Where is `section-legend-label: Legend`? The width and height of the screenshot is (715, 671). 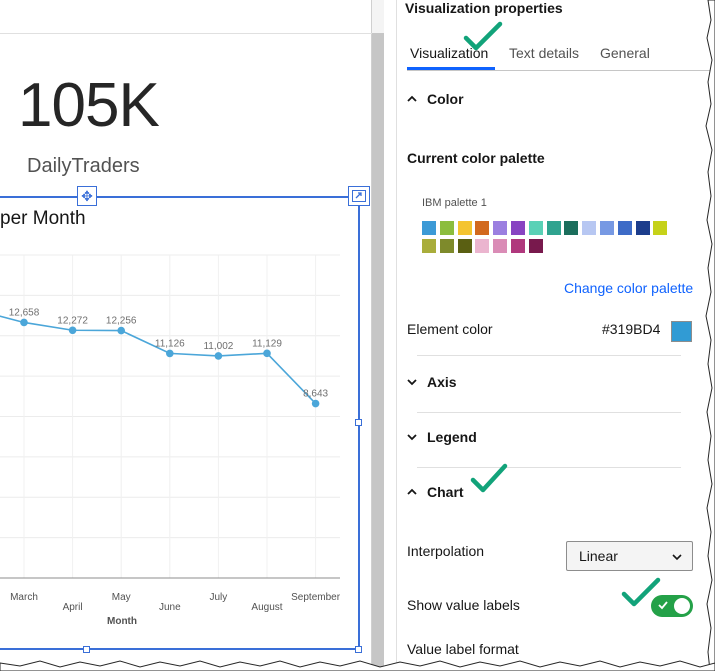 section-legend-label: Legend is located at coordinates (452, 437).